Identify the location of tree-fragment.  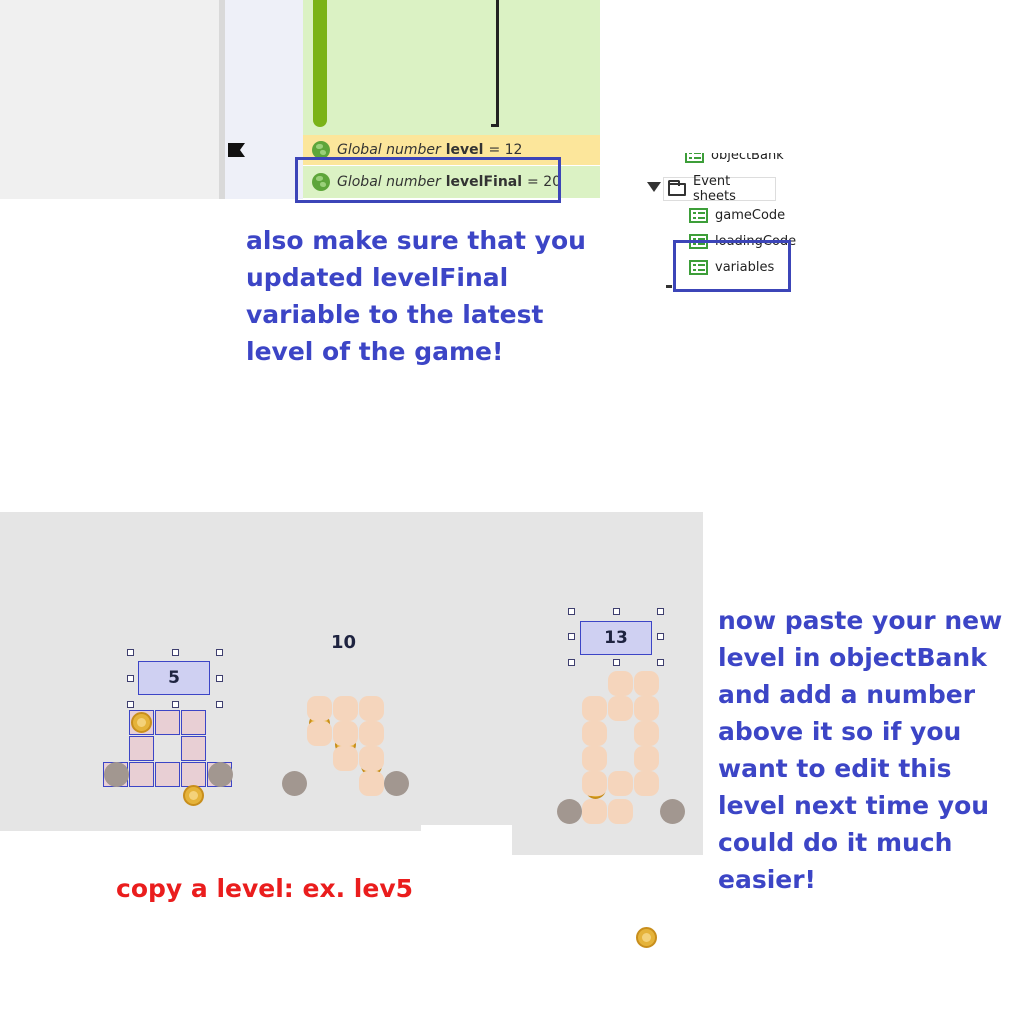
(669, 286).